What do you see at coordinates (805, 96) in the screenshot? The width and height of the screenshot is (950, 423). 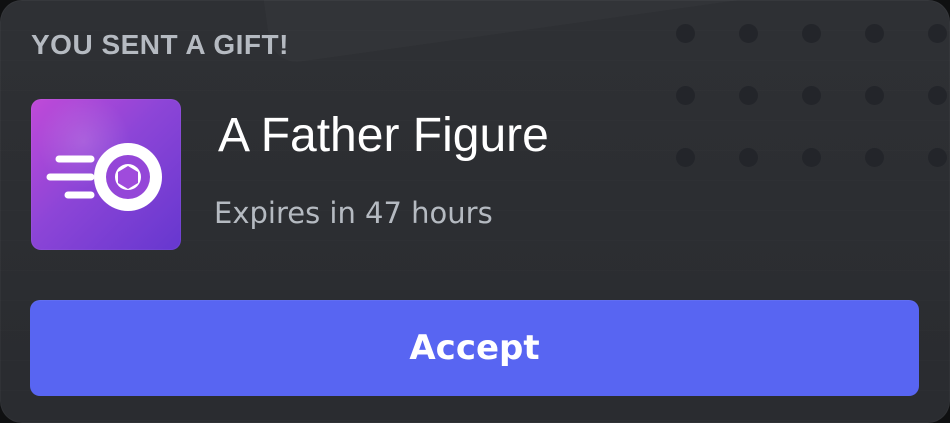 I see `decorative-dots` at bounding box center [805, 96].